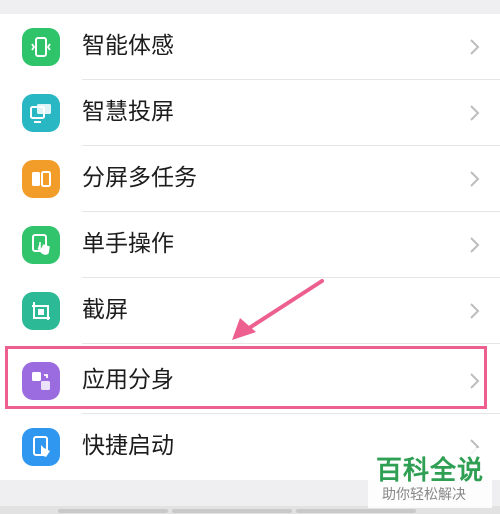  I want to click on divider, so click(291, 343).